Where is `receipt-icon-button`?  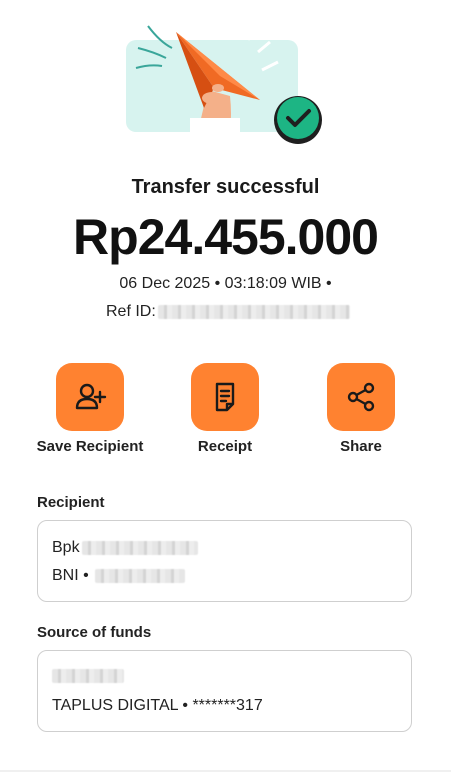
receipt-icon-button is located at coordinates (225, 397).